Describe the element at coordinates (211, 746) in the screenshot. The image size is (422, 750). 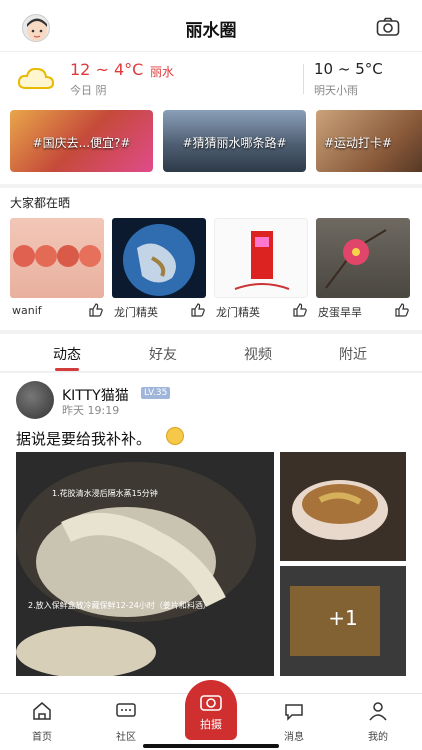
I see `home-indicator` at that location.